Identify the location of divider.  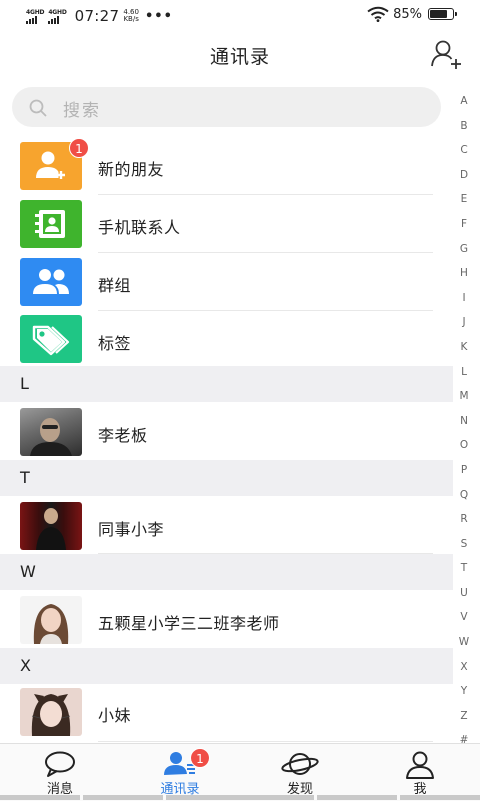
(265, 741).